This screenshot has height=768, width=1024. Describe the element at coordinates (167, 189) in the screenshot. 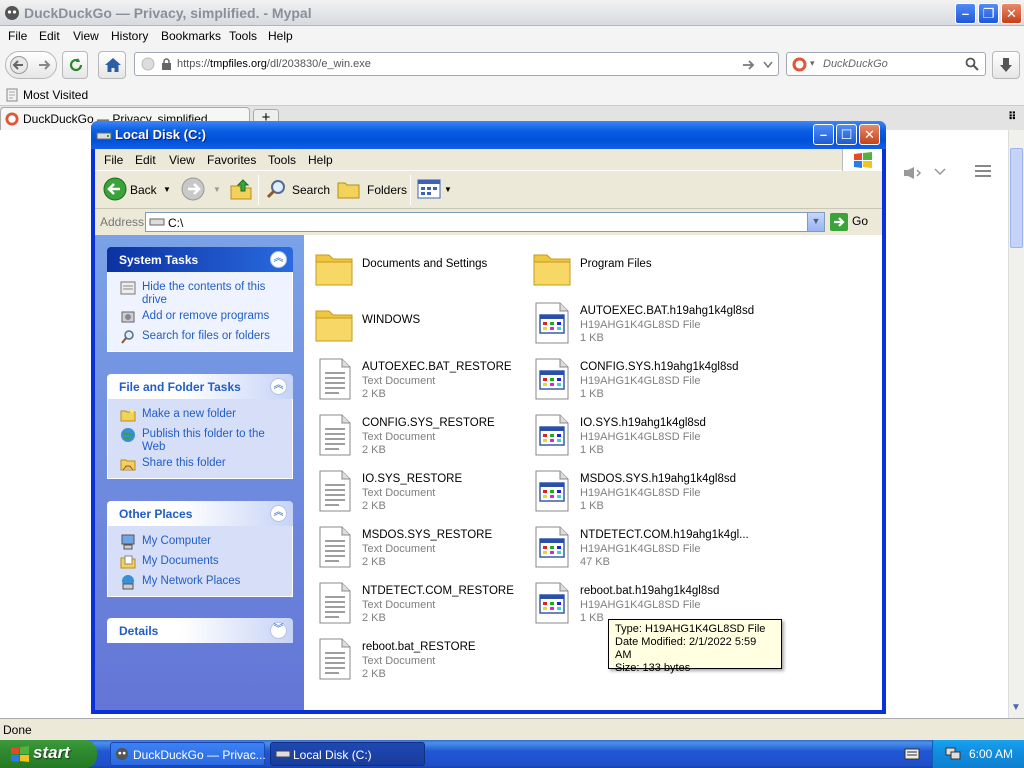

I see `back-dropdown-icon: ▼` at that location.